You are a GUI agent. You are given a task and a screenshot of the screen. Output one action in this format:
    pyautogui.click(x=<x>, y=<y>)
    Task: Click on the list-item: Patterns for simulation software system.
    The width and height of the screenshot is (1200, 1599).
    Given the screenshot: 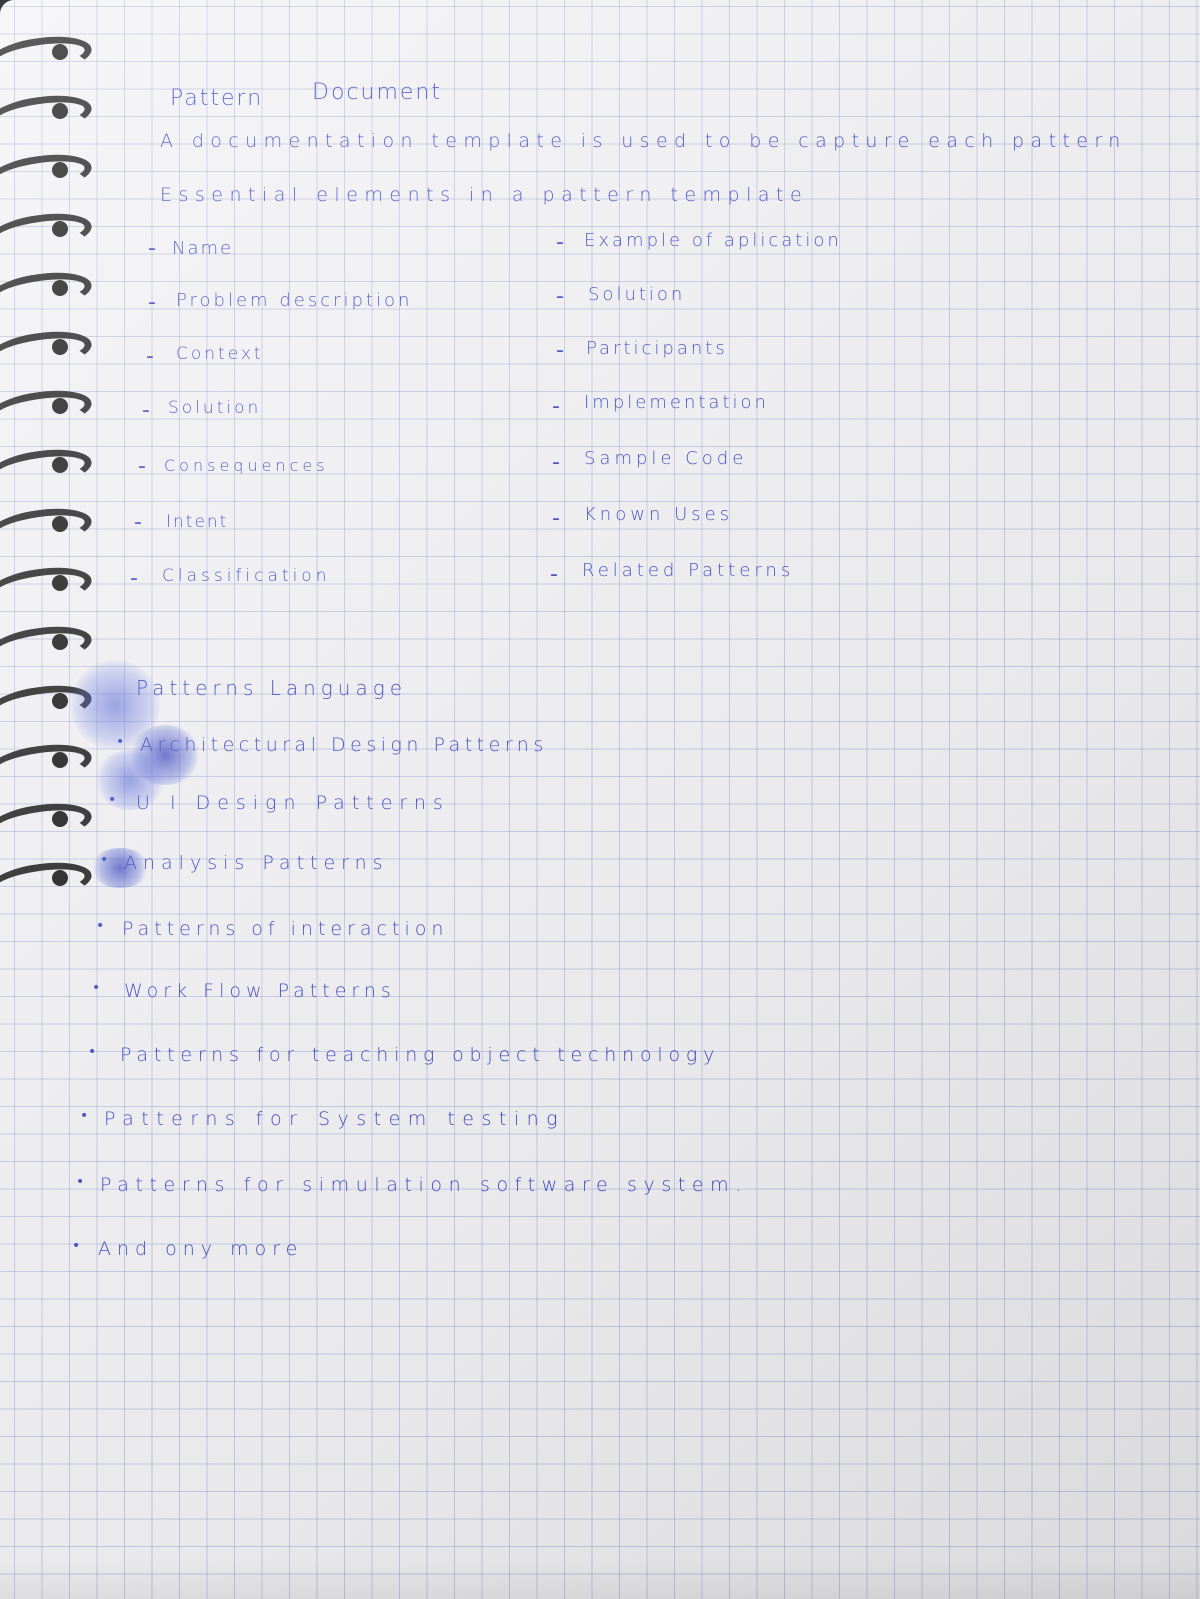 What is the action you would take?
    pyautogui.click(x=424, y=1185)
    